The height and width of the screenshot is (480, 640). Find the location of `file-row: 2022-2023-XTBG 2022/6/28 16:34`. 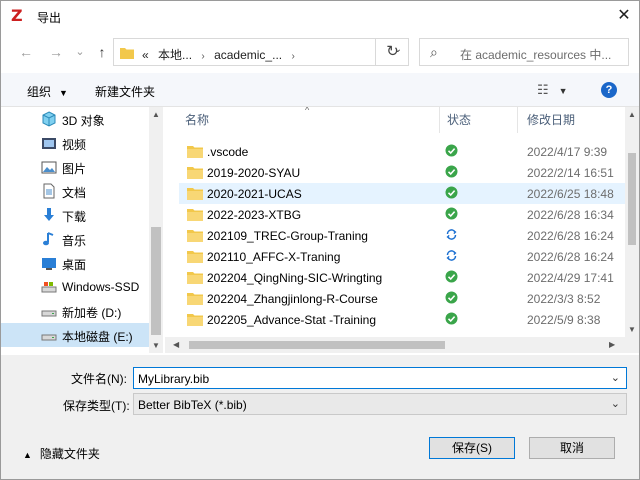

file-row: 2022-2023-XTBG 2022/6/28 16:34 is located at coordinates (402, 214).